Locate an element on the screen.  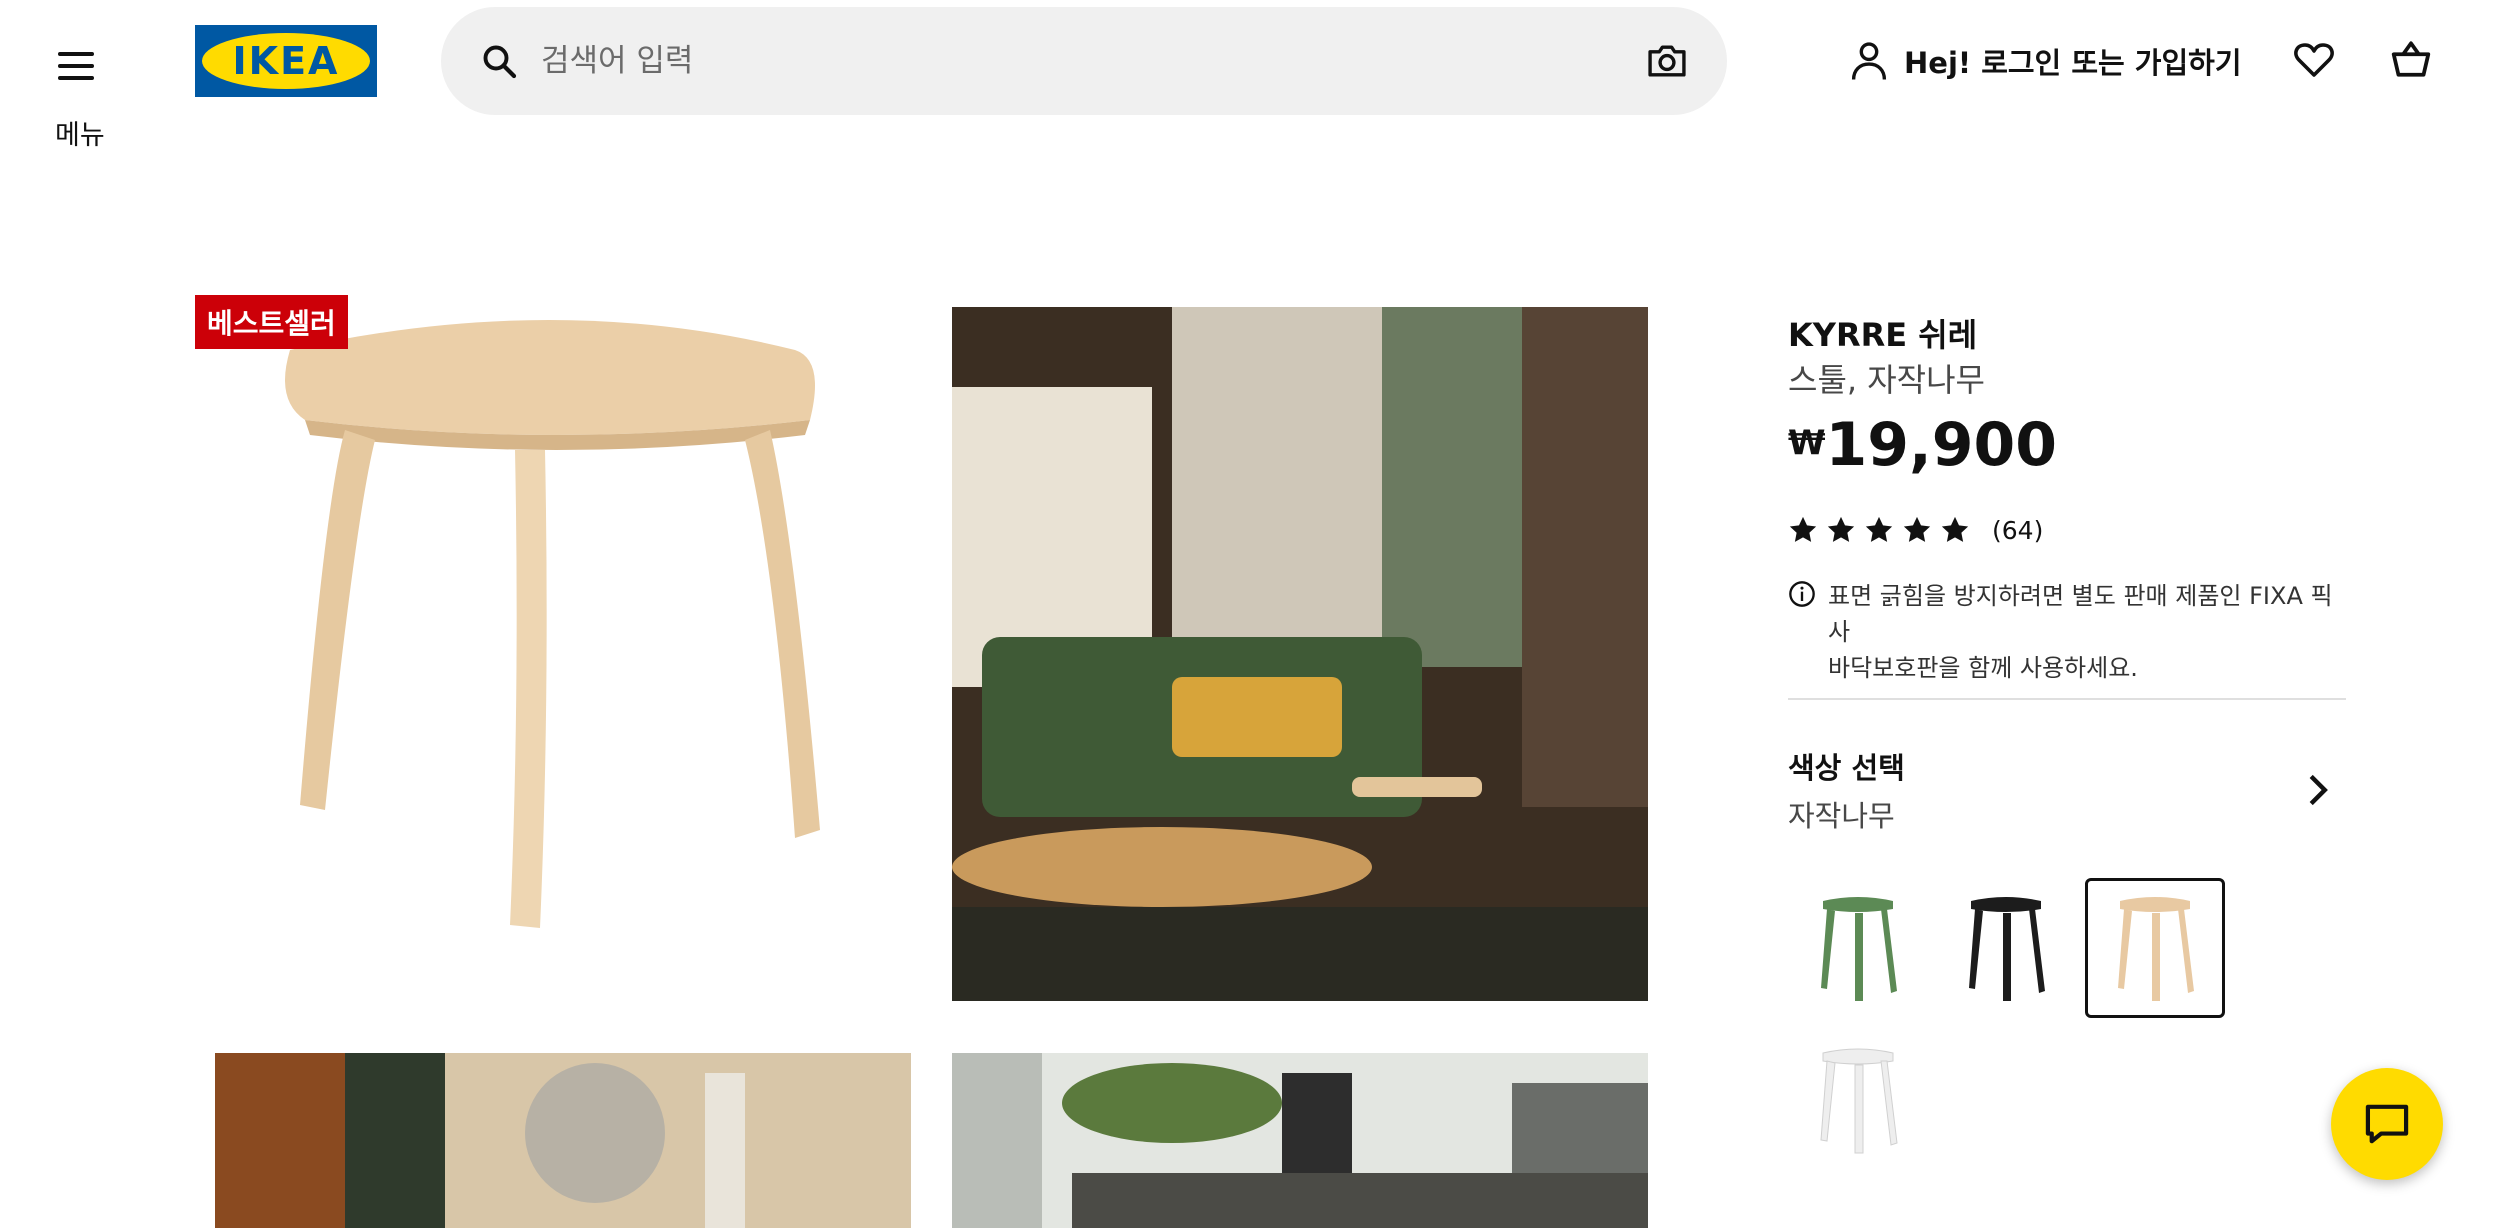
chevron-right-icon is located at coordinates (2318, 790).